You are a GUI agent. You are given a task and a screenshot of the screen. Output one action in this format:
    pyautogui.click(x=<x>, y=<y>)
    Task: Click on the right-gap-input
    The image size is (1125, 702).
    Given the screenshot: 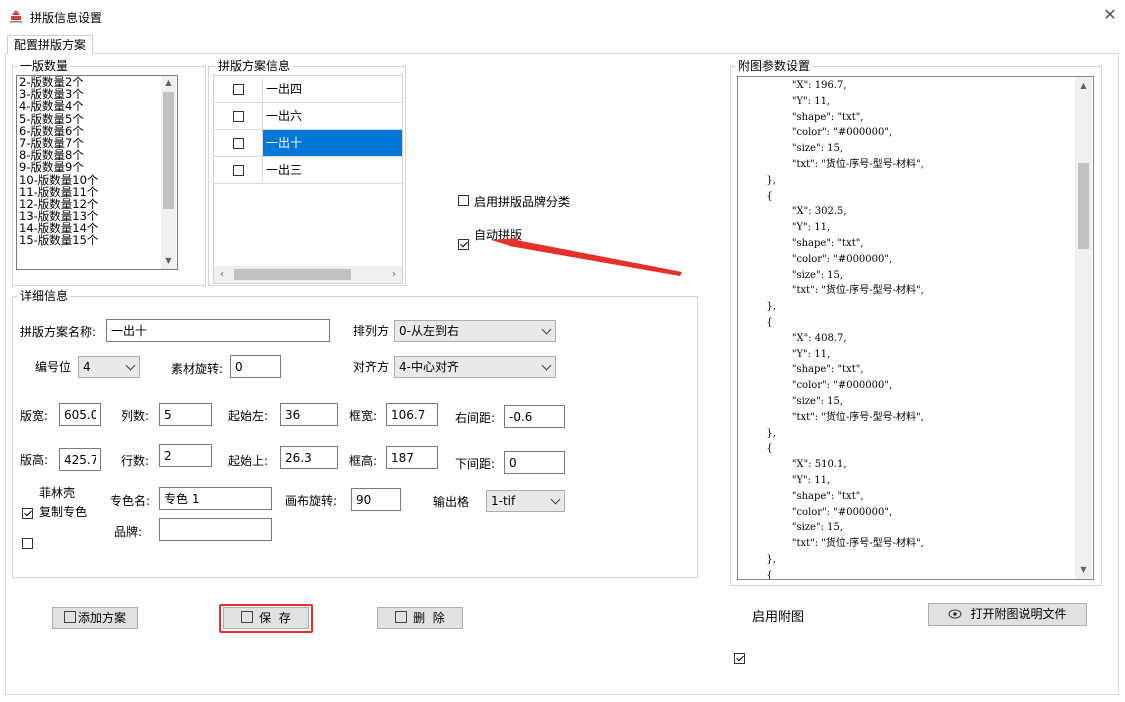 What is the action you would take?
    pyautogui.click(x=534, y=416)
    